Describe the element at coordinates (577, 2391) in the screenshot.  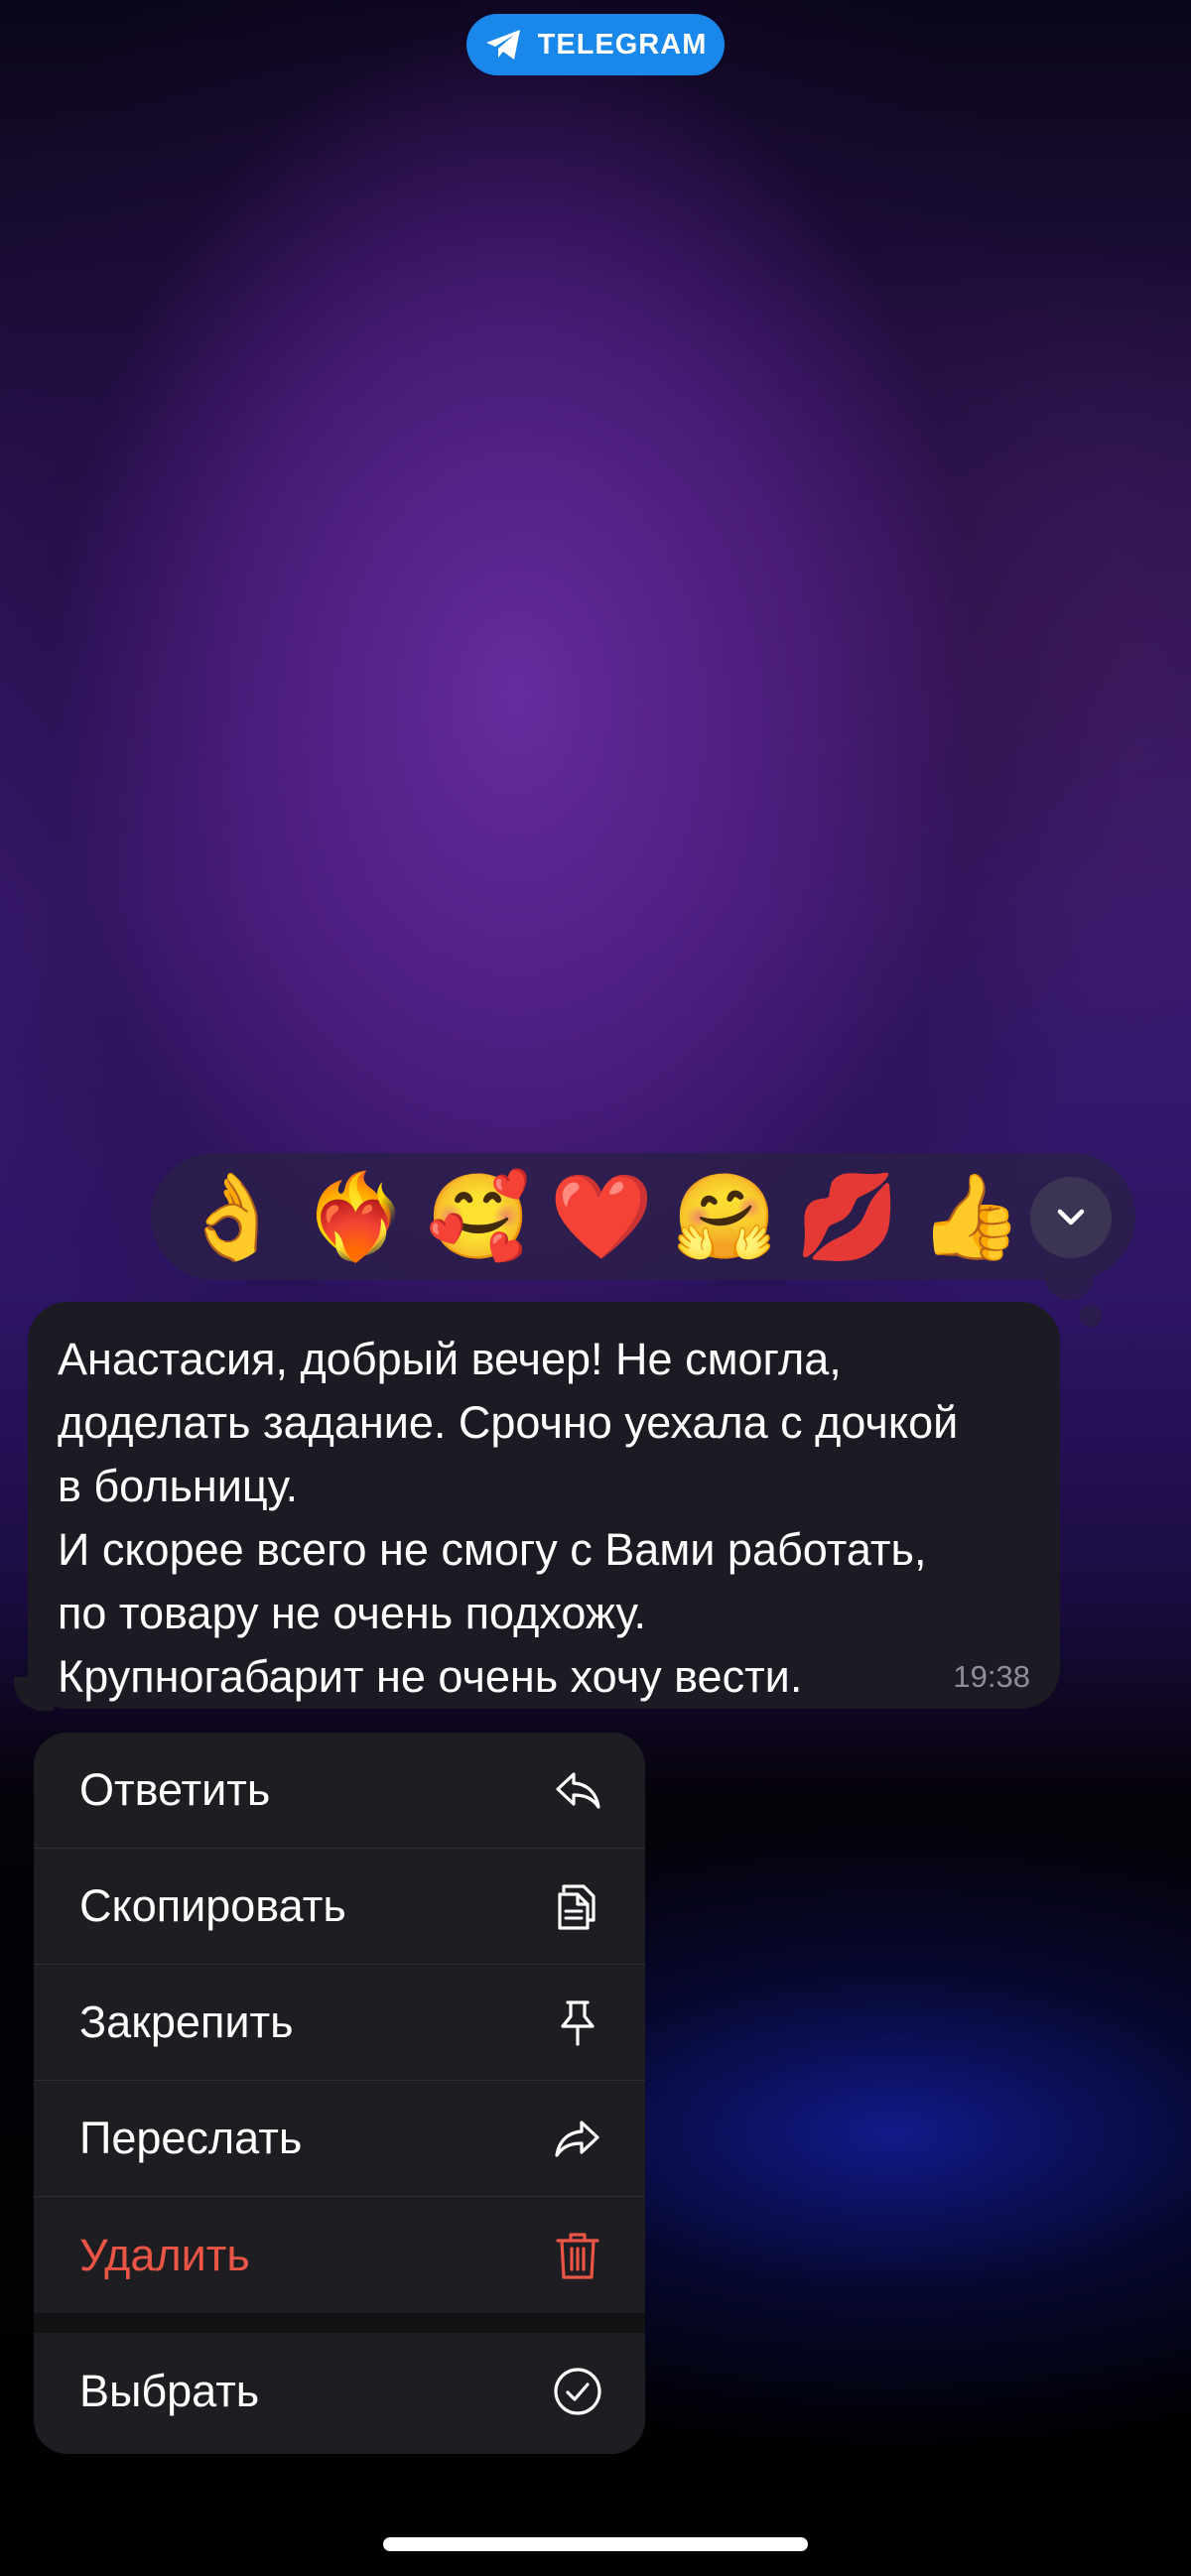
I see `checkmark-circle-icon` at that location.